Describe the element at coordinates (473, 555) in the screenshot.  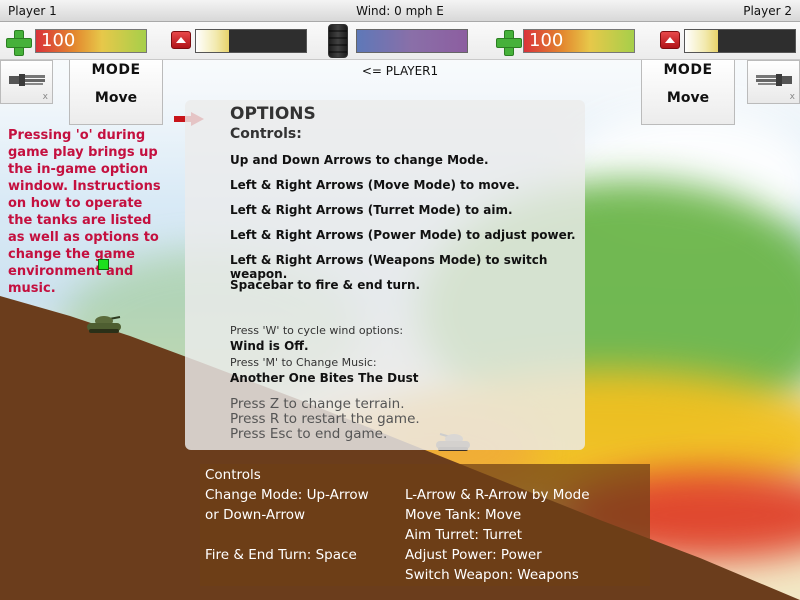
I see `controls-right-line: Adjust Power: Power` at that location.